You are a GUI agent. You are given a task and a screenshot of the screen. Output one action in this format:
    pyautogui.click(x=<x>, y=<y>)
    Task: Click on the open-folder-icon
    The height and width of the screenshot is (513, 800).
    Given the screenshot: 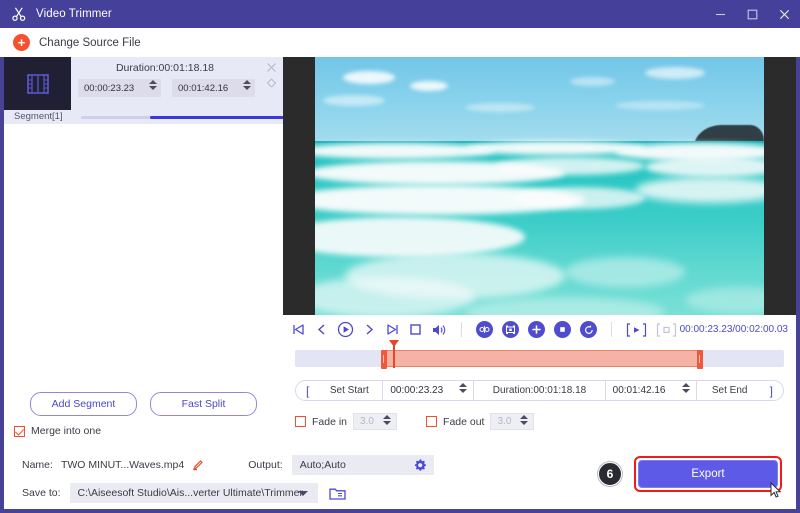 What is the action you would take?
    pyautogui.click(x=337, y=493)
    